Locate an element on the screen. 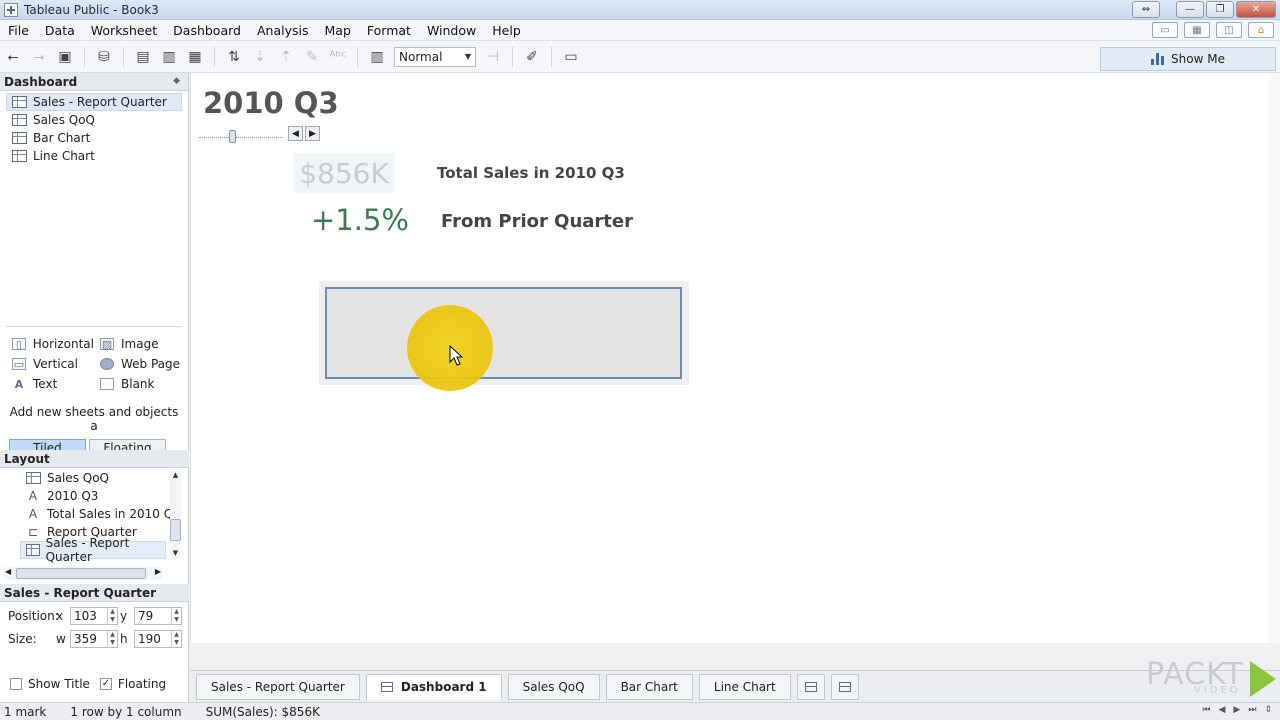 Image resolution: width=1280 pixels, height=720 pixels. tab-label: Line Chart is located at coordinates (744, 686).